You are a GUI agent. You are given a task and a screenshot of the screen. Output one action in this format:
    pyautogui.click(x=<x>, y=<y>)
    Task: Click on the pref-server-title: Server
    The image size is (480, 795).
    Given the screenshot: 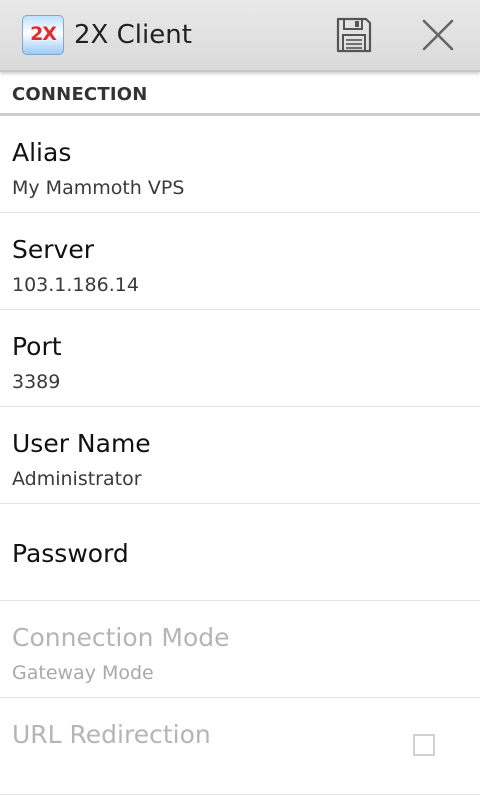 What is the action you would take?
    pyautogui.click(x=53, y=249)
    